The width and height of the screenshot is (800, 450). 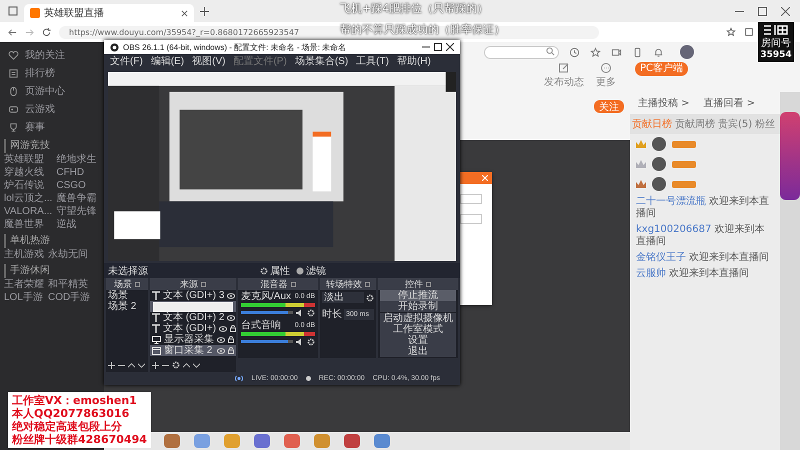 I want to click on category-link: CFHD, so click(x=76, y=172).